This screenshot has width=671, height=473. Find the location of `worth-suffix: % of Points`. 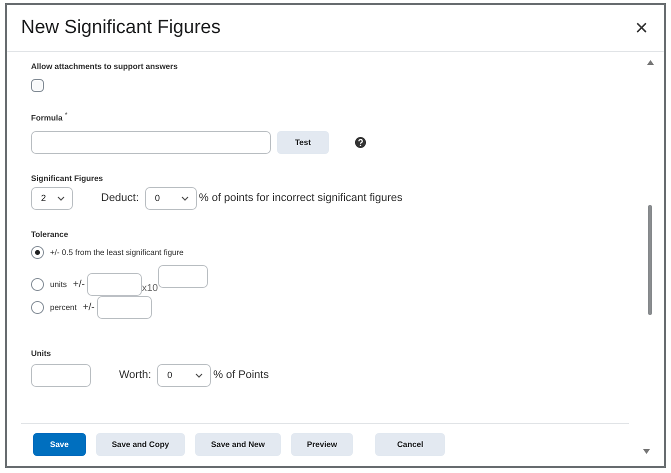

worth-suffix: % of Points is located at coordinates (241, 375).